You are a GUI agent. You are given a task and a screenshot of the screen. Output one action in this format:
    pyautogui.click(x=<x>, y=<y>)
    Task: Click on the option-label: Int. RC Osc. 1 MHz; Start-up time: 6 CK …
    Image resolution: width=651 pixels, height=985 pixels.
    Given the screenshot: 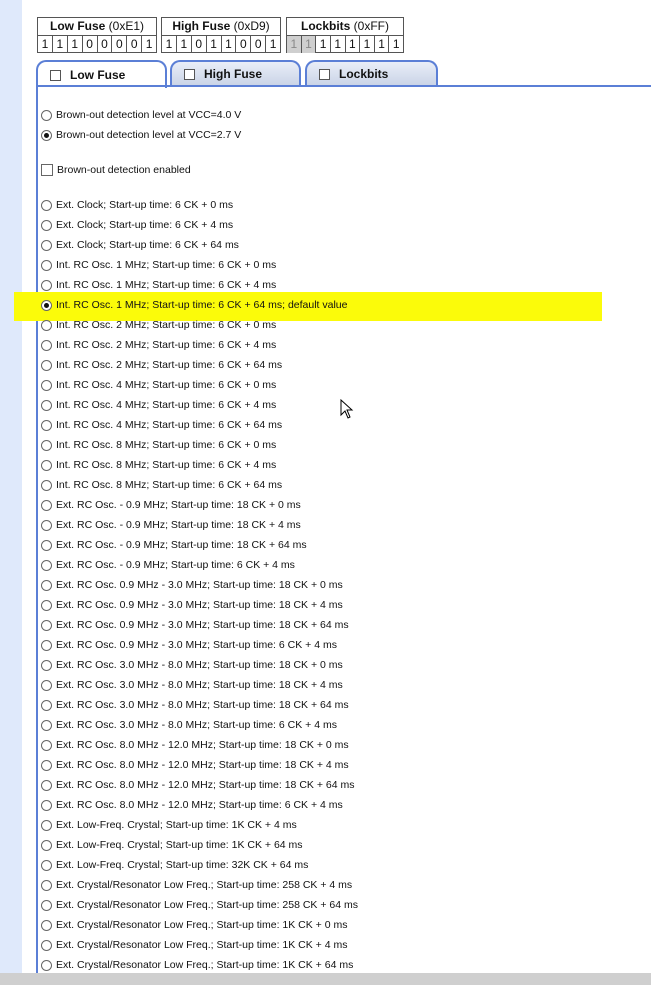 What is the action you would take?
    pyautogui.click(x=166, y=285)
    